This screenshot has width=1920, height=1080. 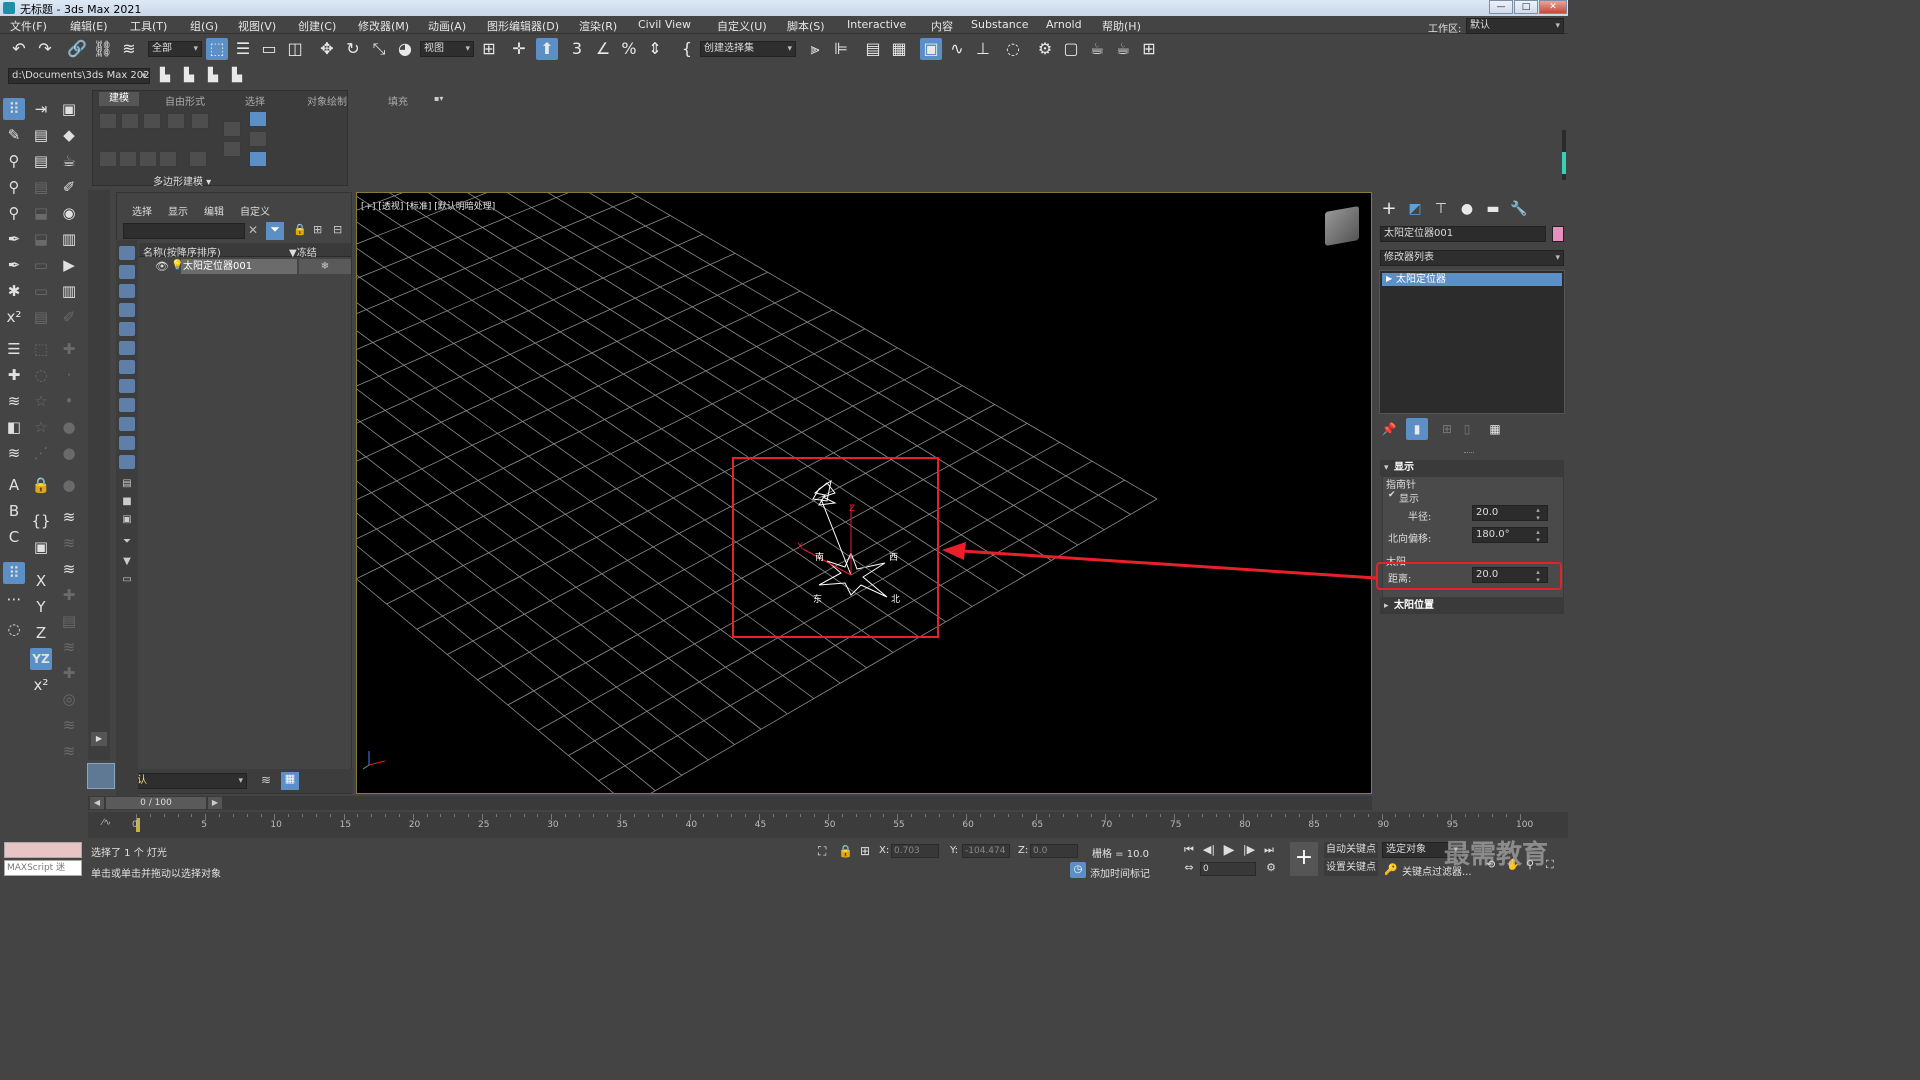 What do you see at coordinates (89, 26) in the screenshot?
I see `menu-edit: 编辑(E)` at bounding box center [89, 26].